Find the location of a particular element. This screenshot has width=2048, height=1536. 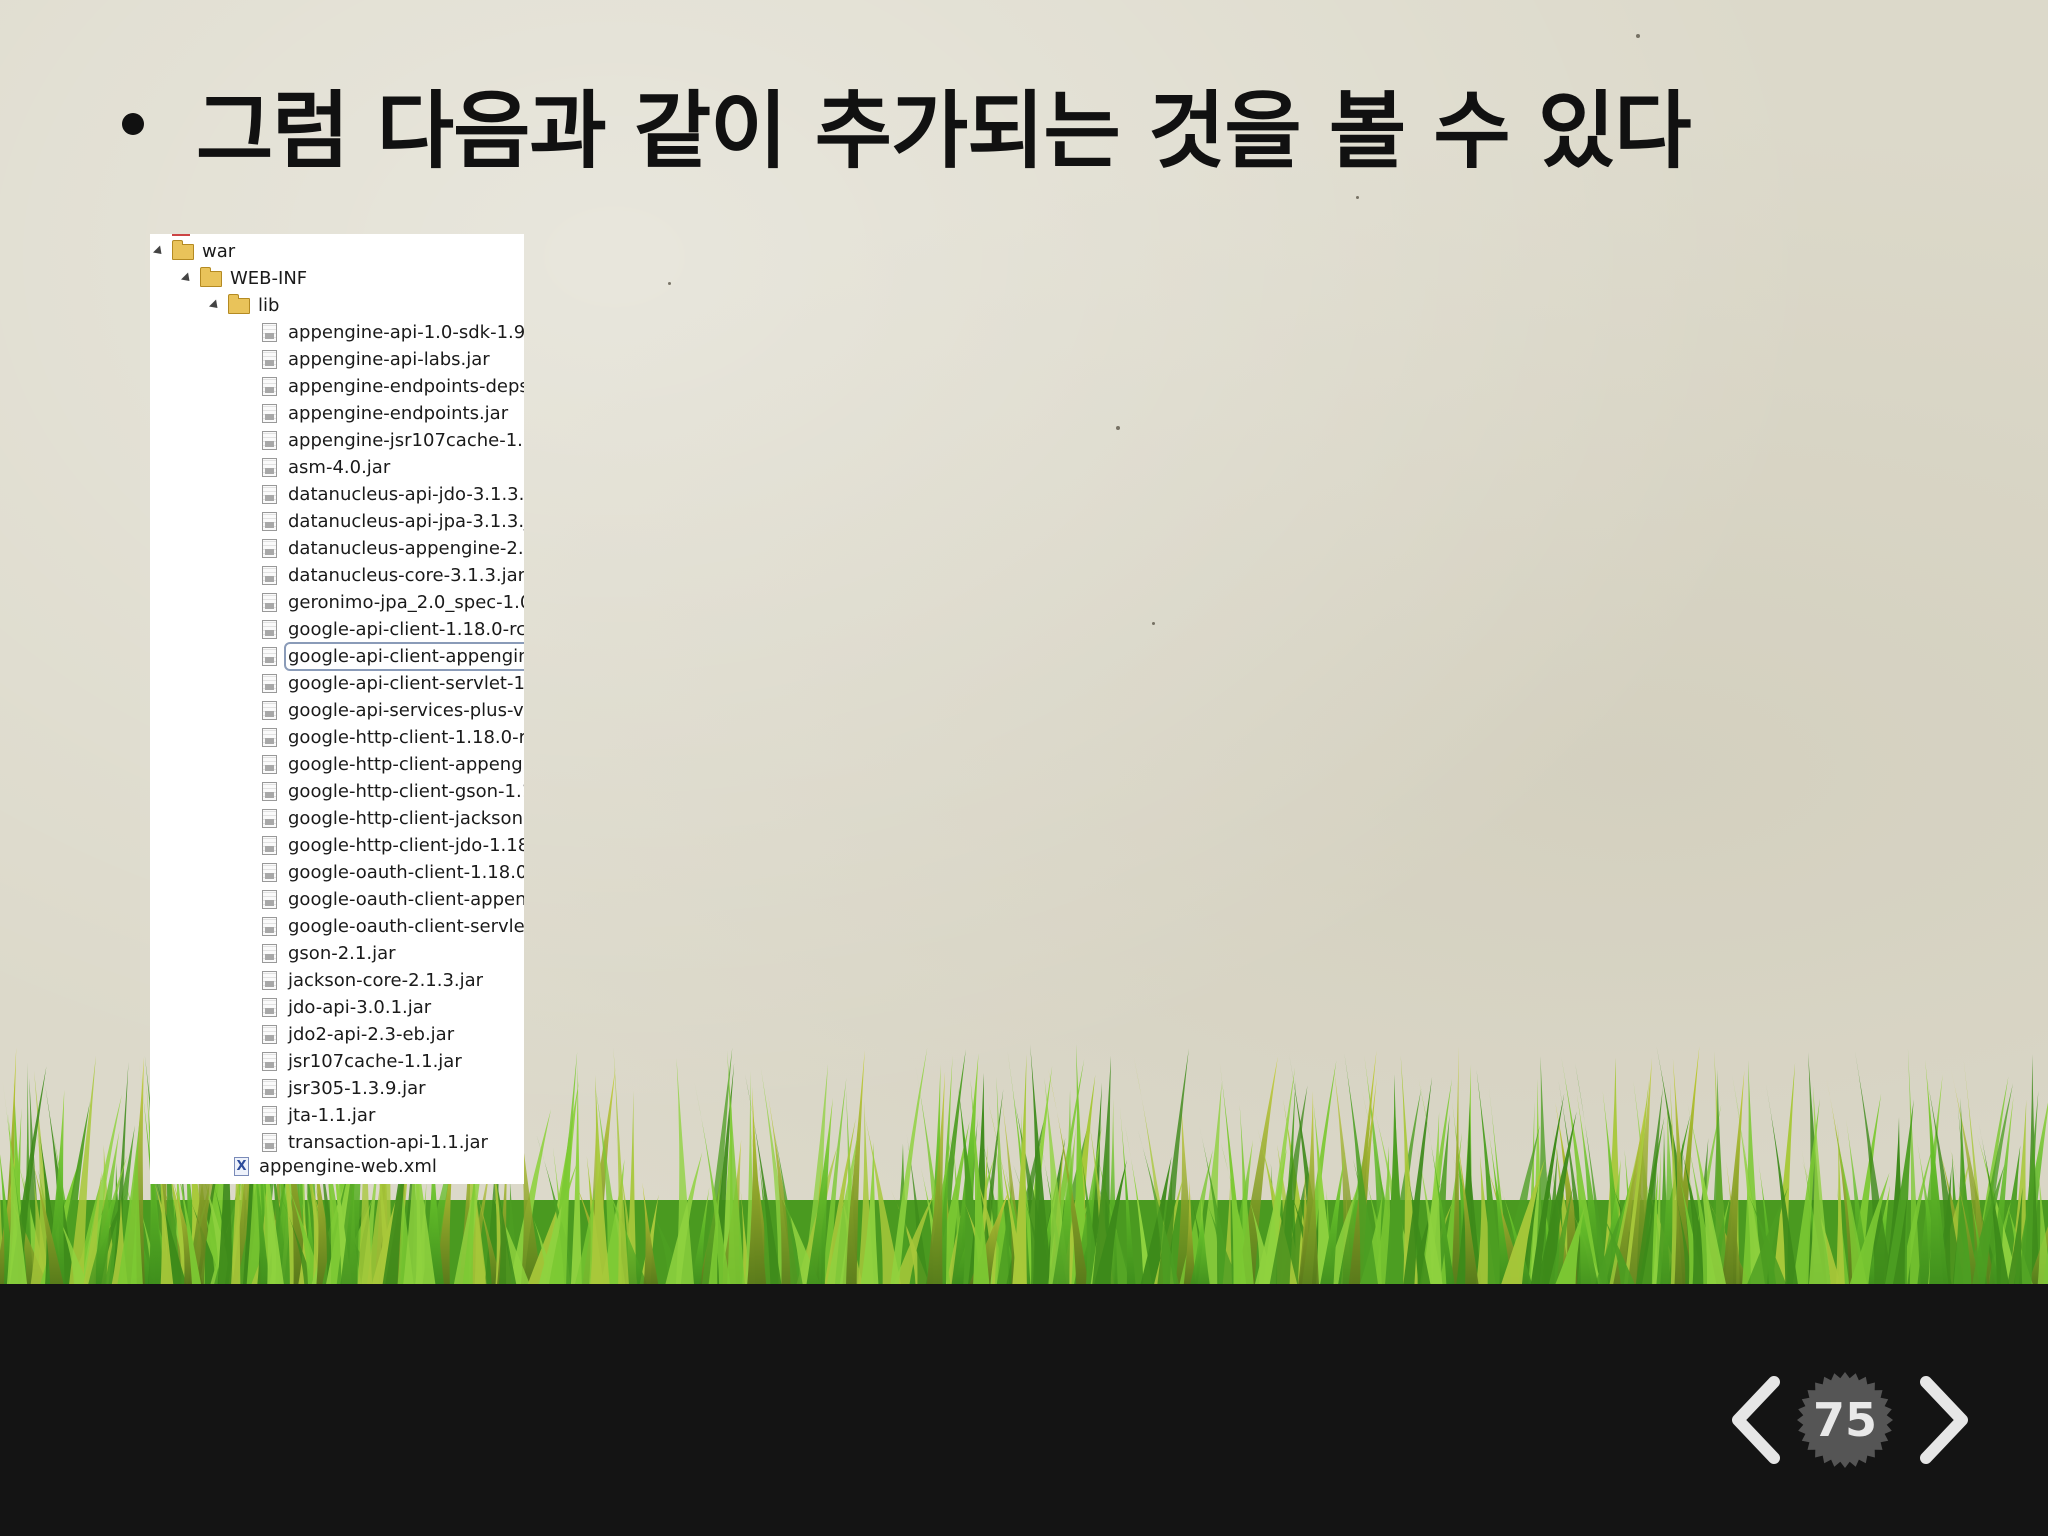

jar-file-label: transaction-api-1.1.jar is located at coordinates (388, 1142).